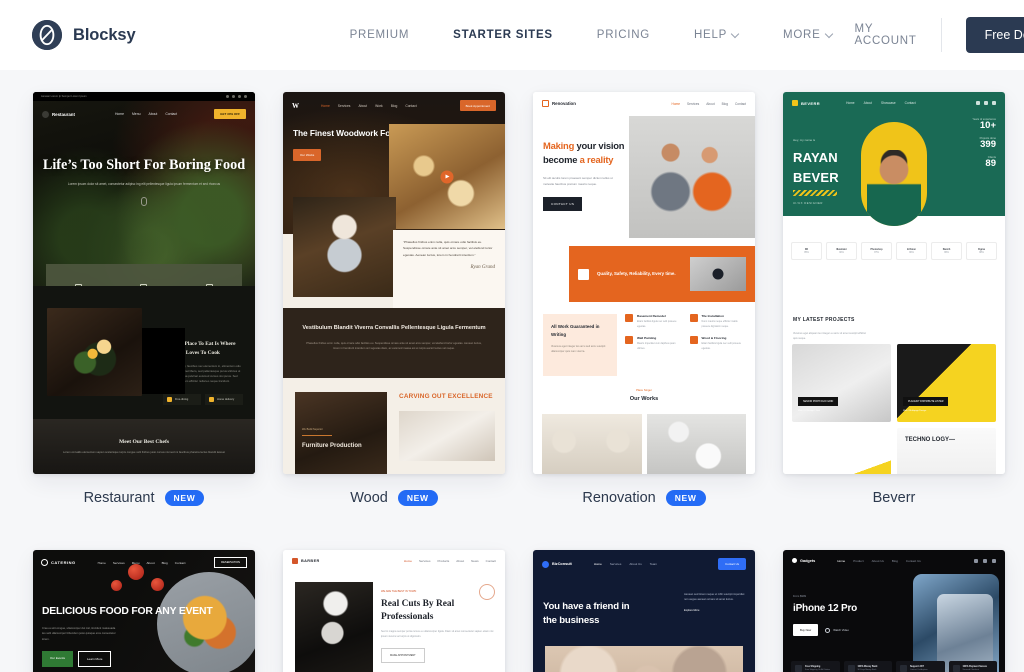 The height and width of the screenshot is (672, 1024). Describe the element at coordinates (503, 35) in the screenshot. I see `nav-item-starter-sites: STARTER SITES` at that location.